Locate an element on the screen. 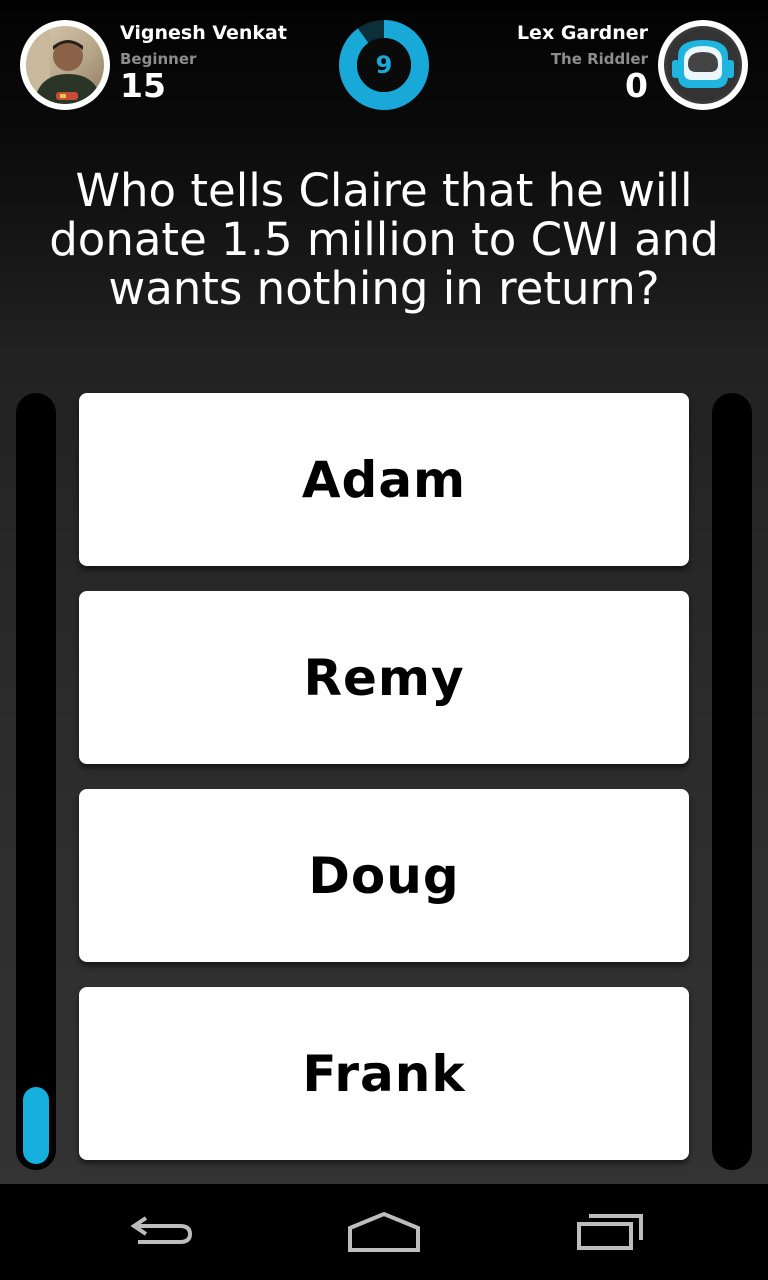 This screenshot has height=1280, width=768. recent-apps-button is located at coordinates (610, 1232).